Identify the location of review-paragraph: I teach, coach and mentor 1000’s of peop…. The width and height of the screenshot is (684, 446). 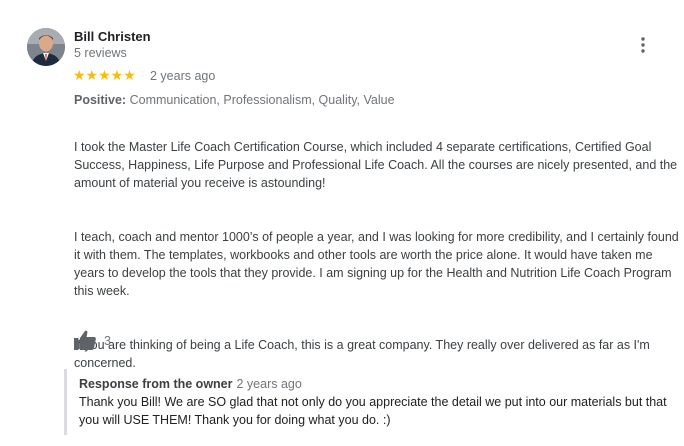
(376, 264).